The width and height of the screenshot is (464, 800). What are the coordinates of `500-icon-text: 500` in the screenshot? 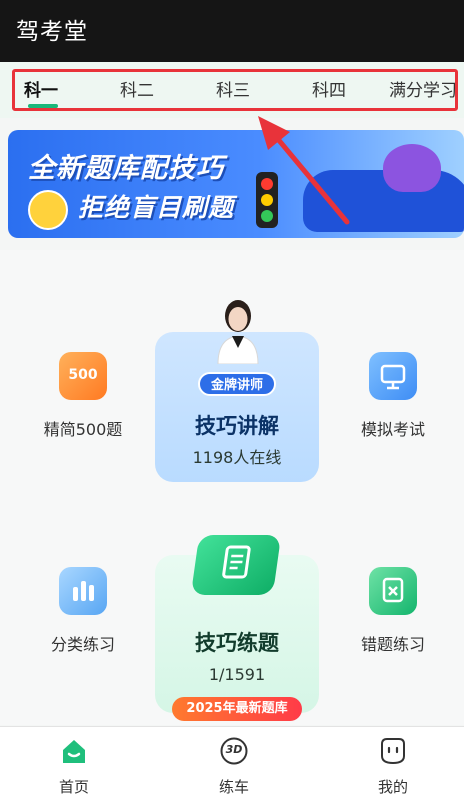 It's located at (83, 375).